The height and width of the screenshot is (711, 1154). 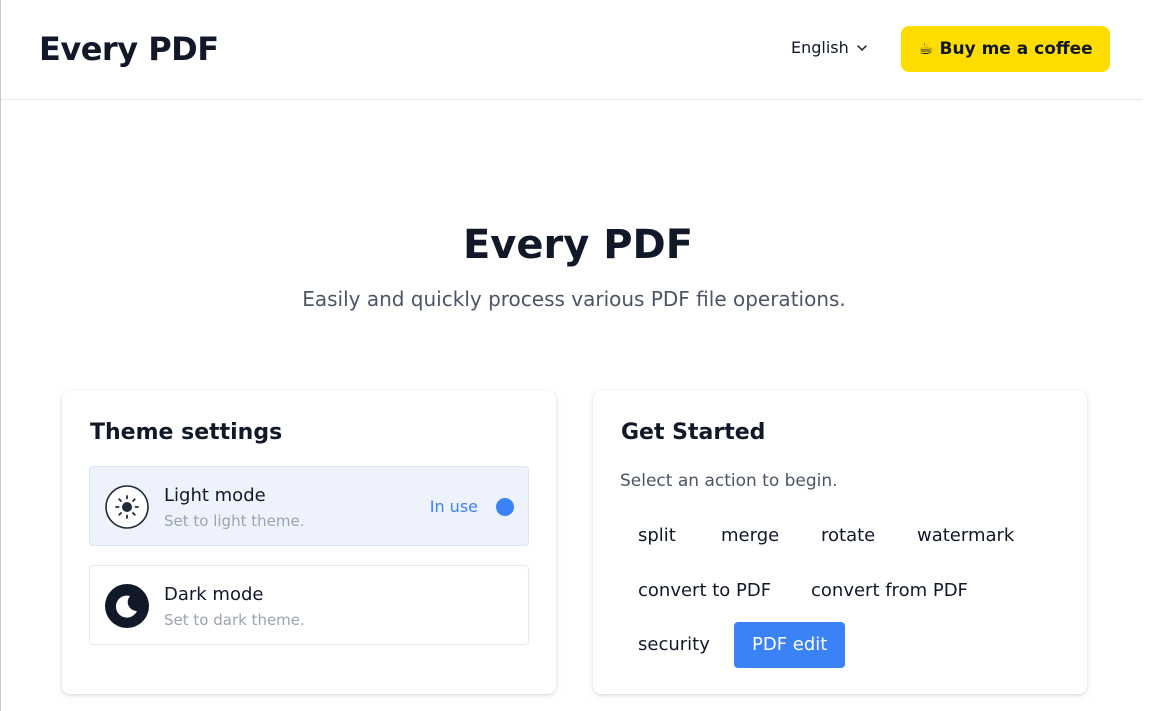 I want to click on language-label: English, so click(x=820, y=47).